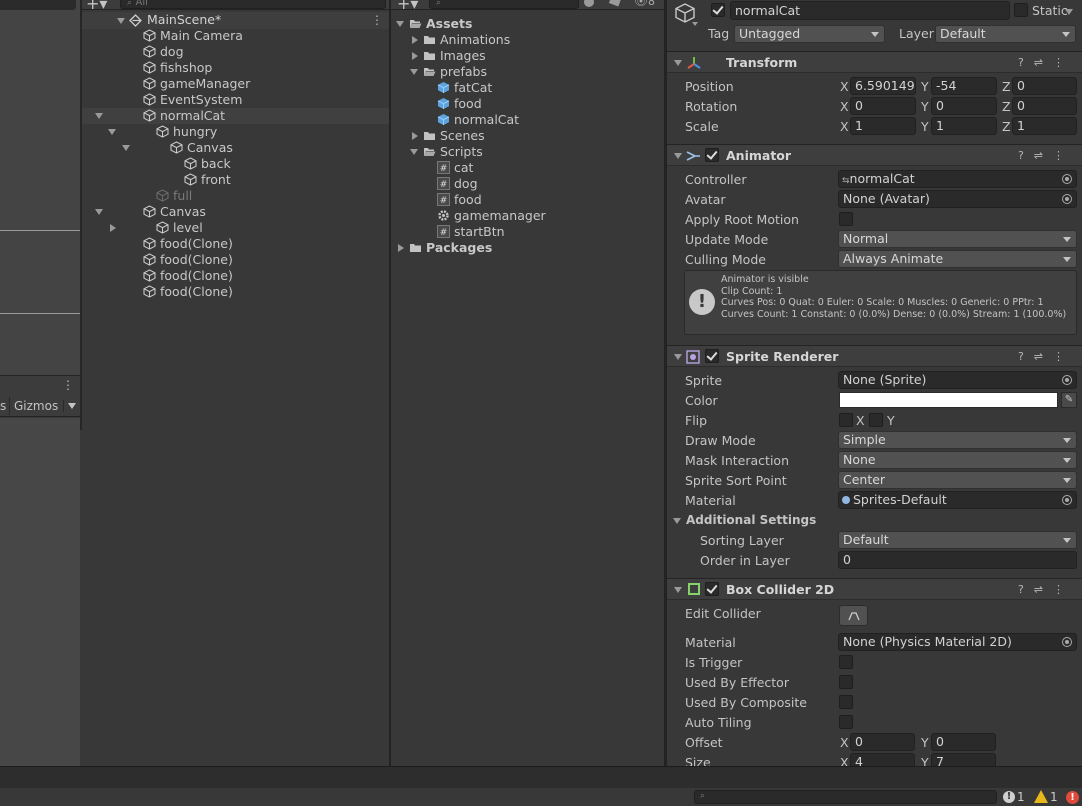 The image size is (1082, 806). Describe the element at coordinates (527, 184) in the screenshot. I see `project-item: # dog` at that location.